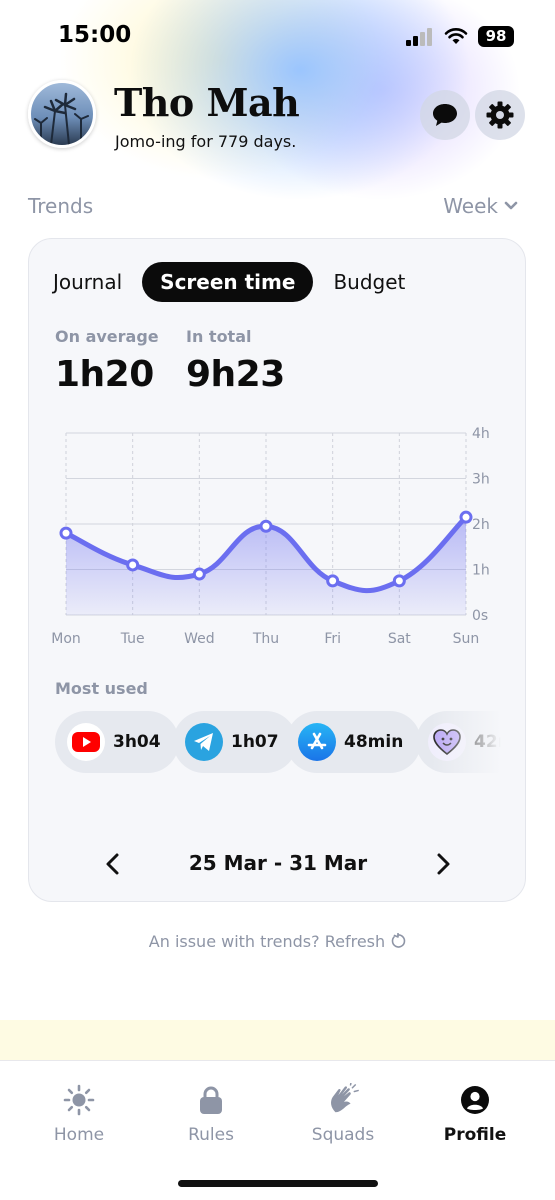 The width and height of the screenshot is (555, 1200). What do you see at coordinates (470, 206) in the screenshot?
I see `period-label: Week` at bounding box center [470, 206].